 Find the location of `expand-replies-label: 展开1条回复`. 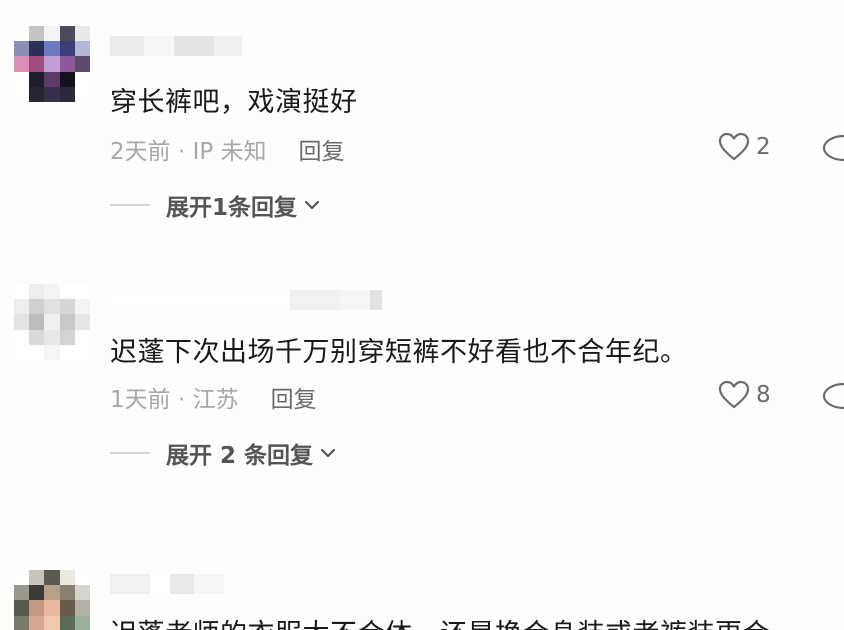

expand-replies-label: 展开1条回复 is located at coordinates (232, 208).